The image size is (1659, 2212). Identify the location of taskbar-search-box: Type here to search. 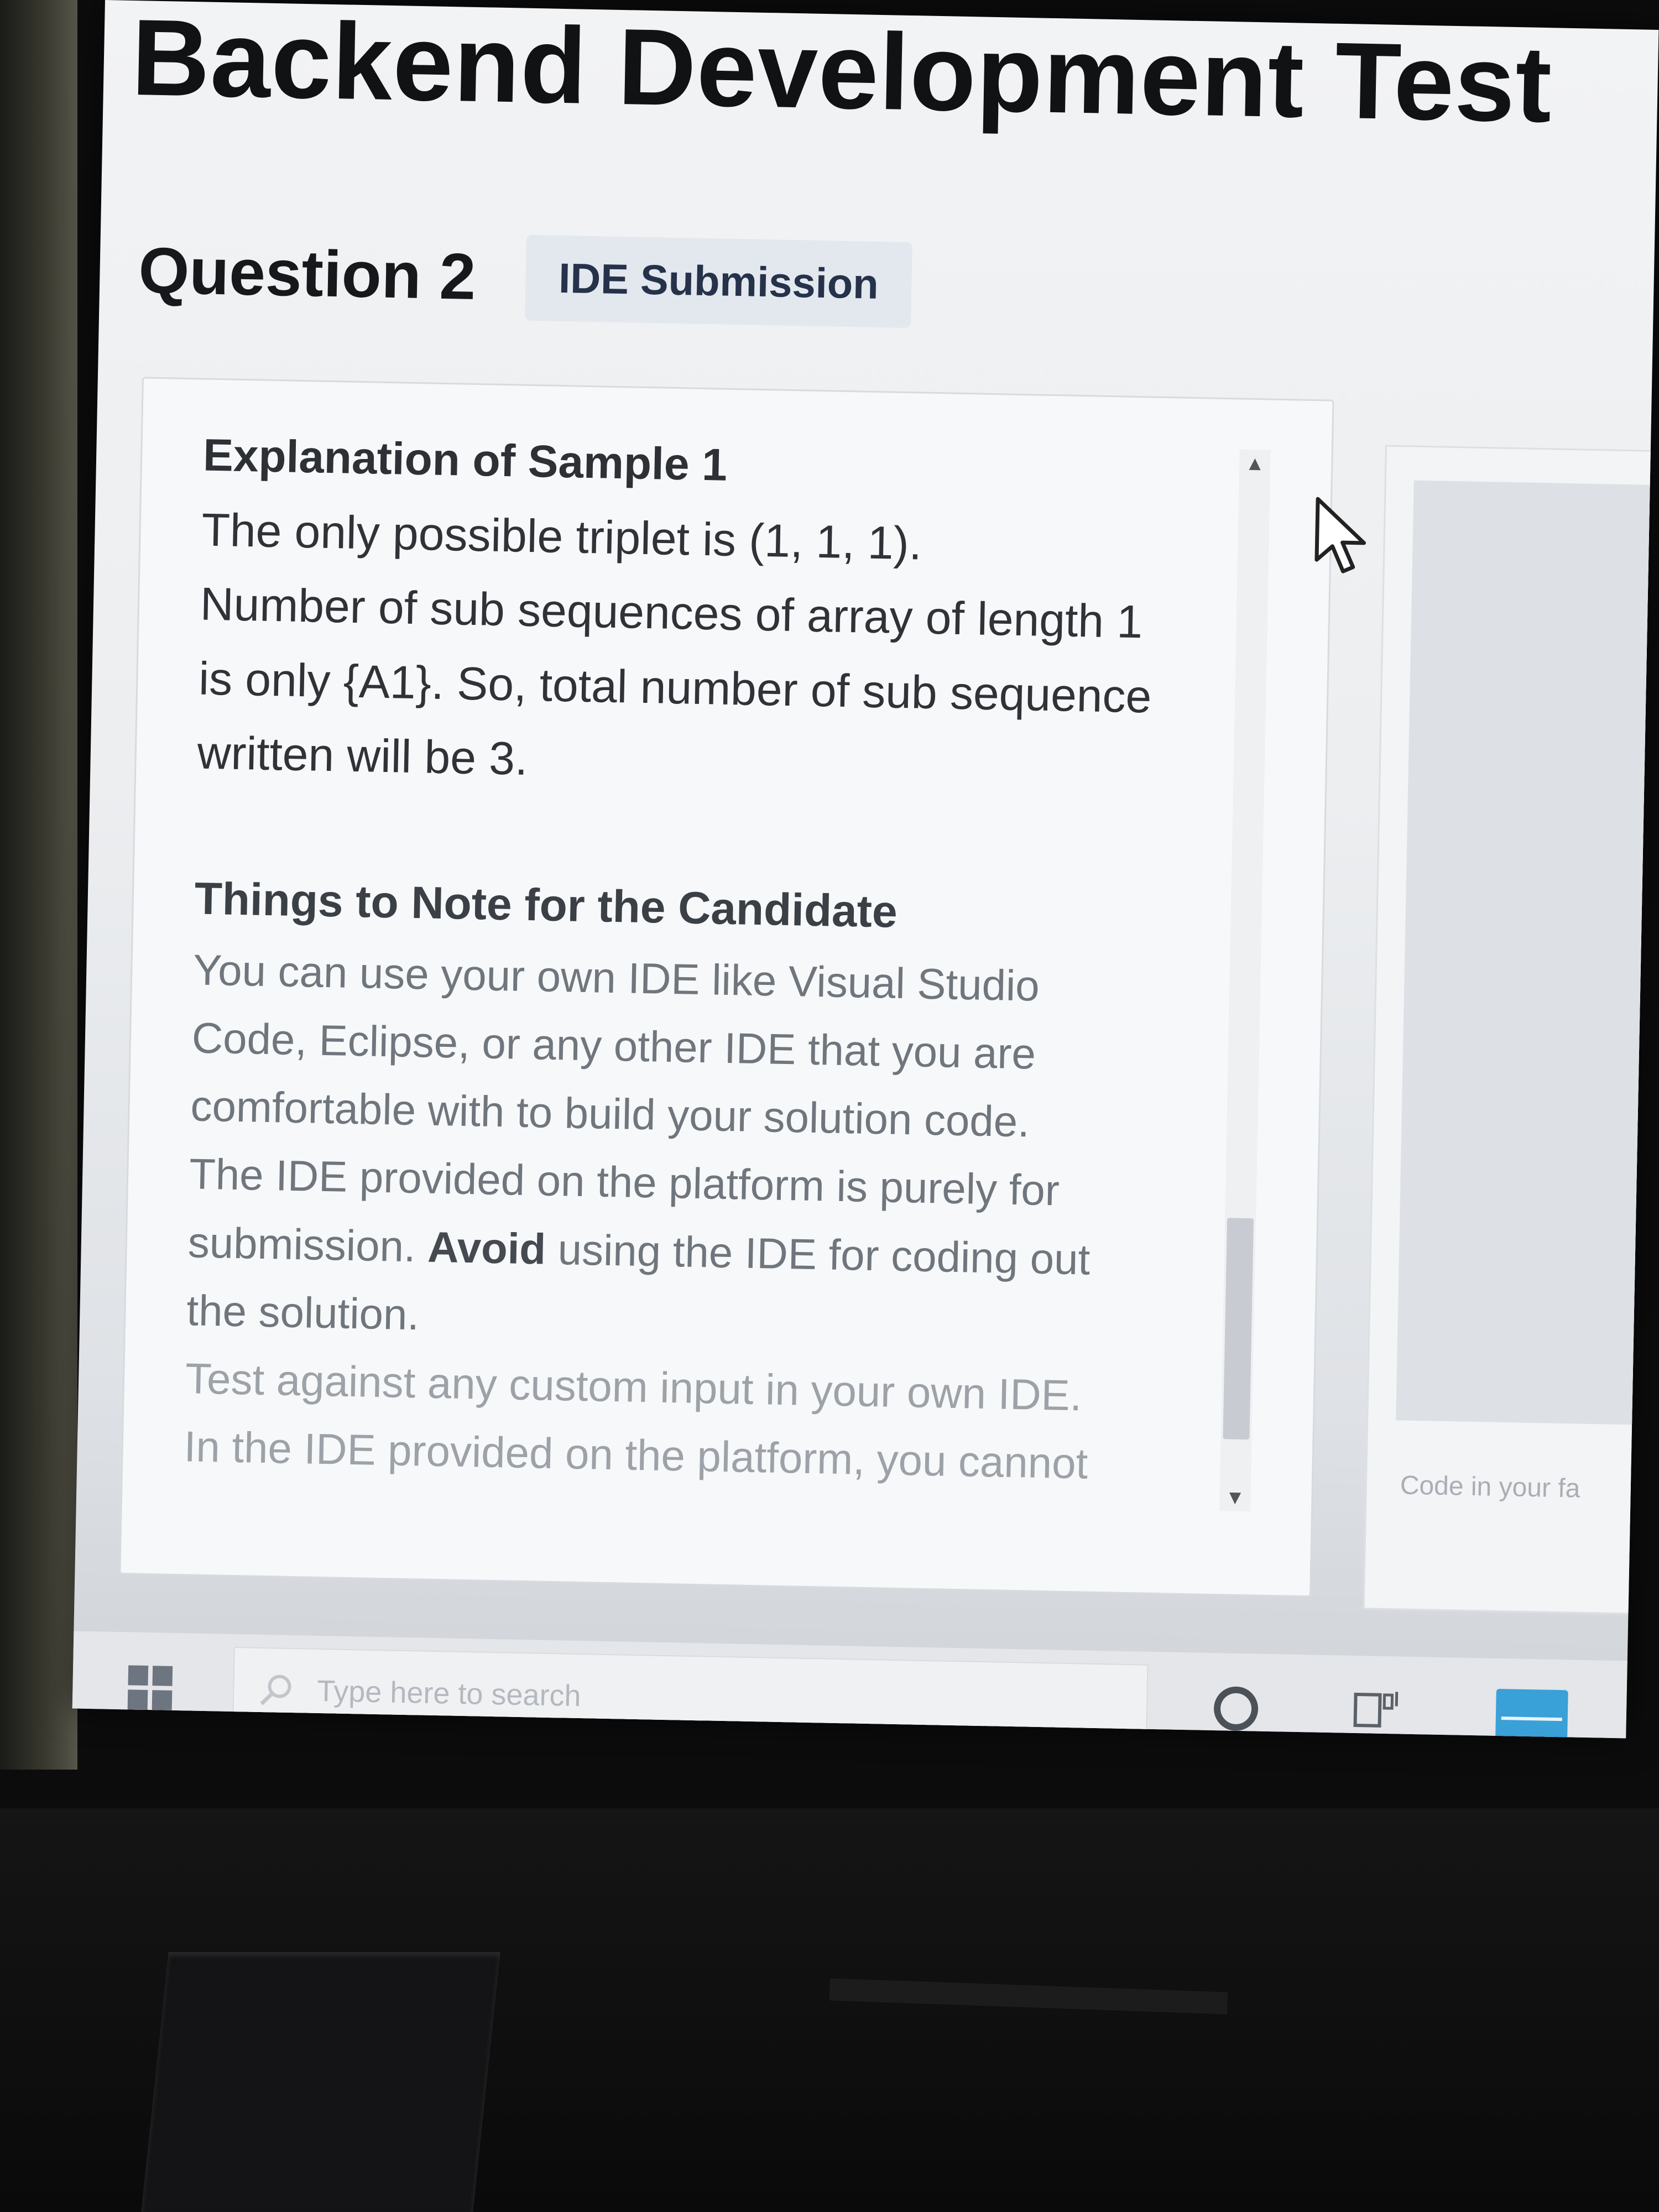
(690, 1693).